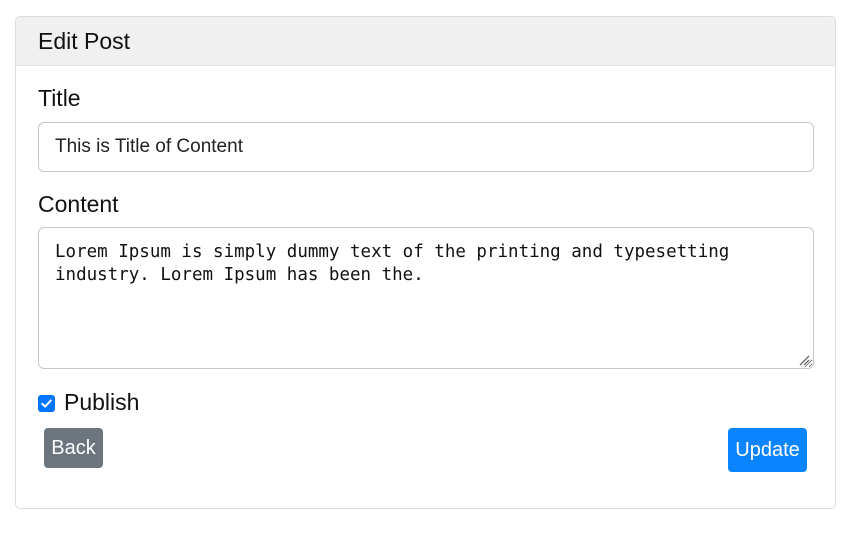 The image size is (860, 552). Describe the element at coordinates (84, 40) in the screenshot. I see `card-title: Edit Post` at that location.